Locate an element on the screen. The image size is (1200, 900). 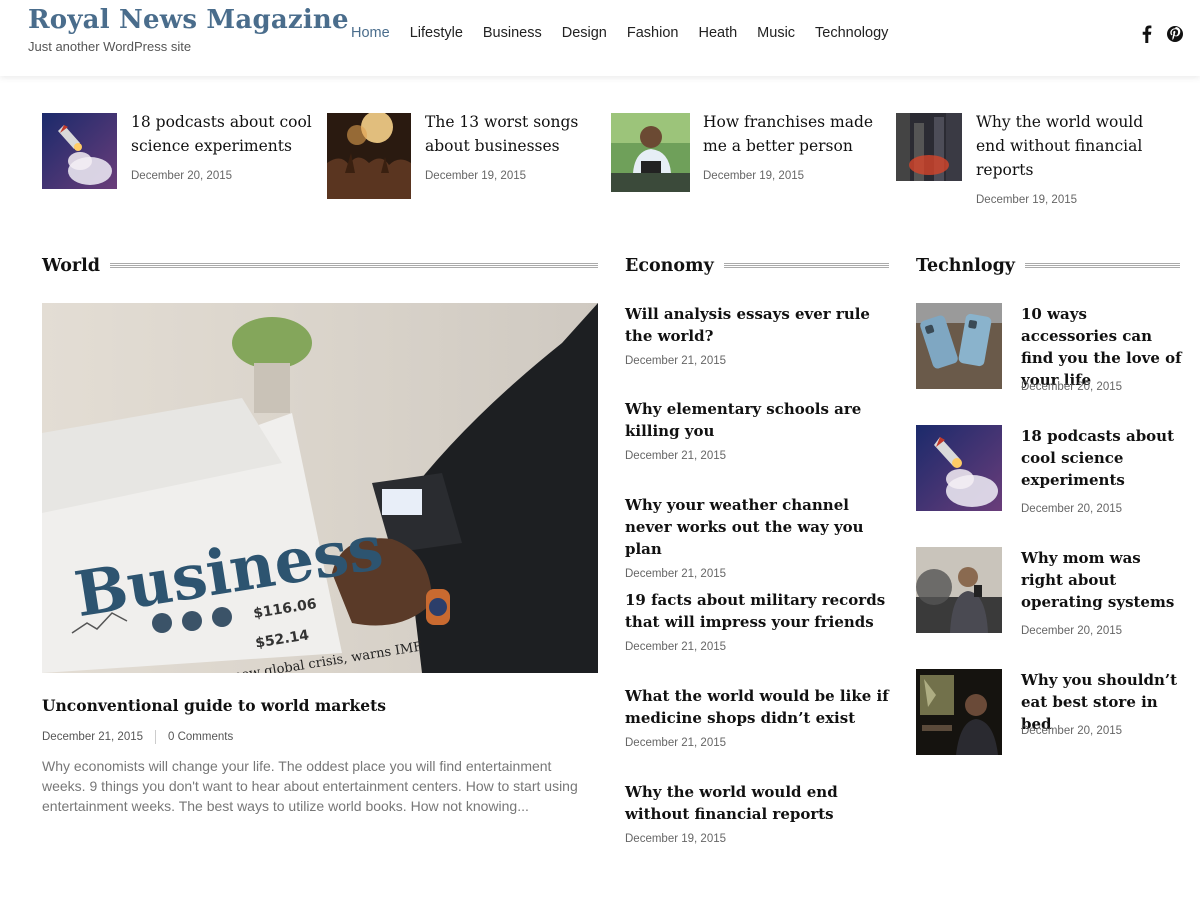
section-heading-technology: Technlogy is located at coordinates (1048, 266).